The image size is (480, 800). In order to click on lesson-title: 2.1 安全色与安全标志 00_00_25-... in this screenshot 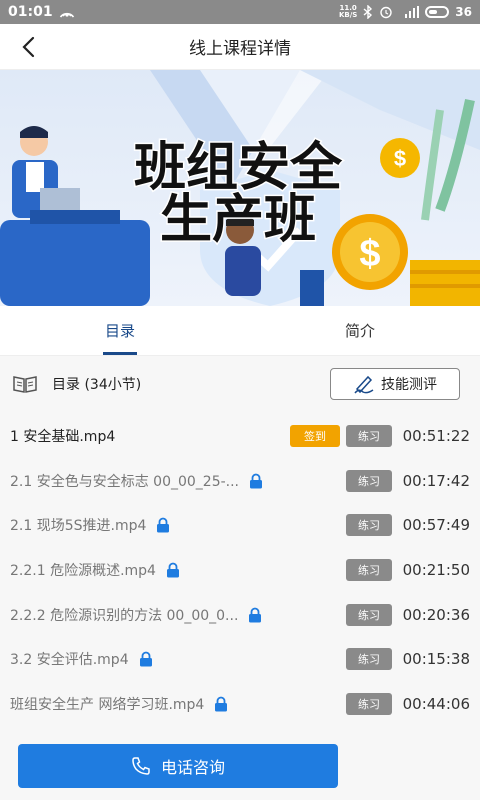, I will do `click(125, 481)`.